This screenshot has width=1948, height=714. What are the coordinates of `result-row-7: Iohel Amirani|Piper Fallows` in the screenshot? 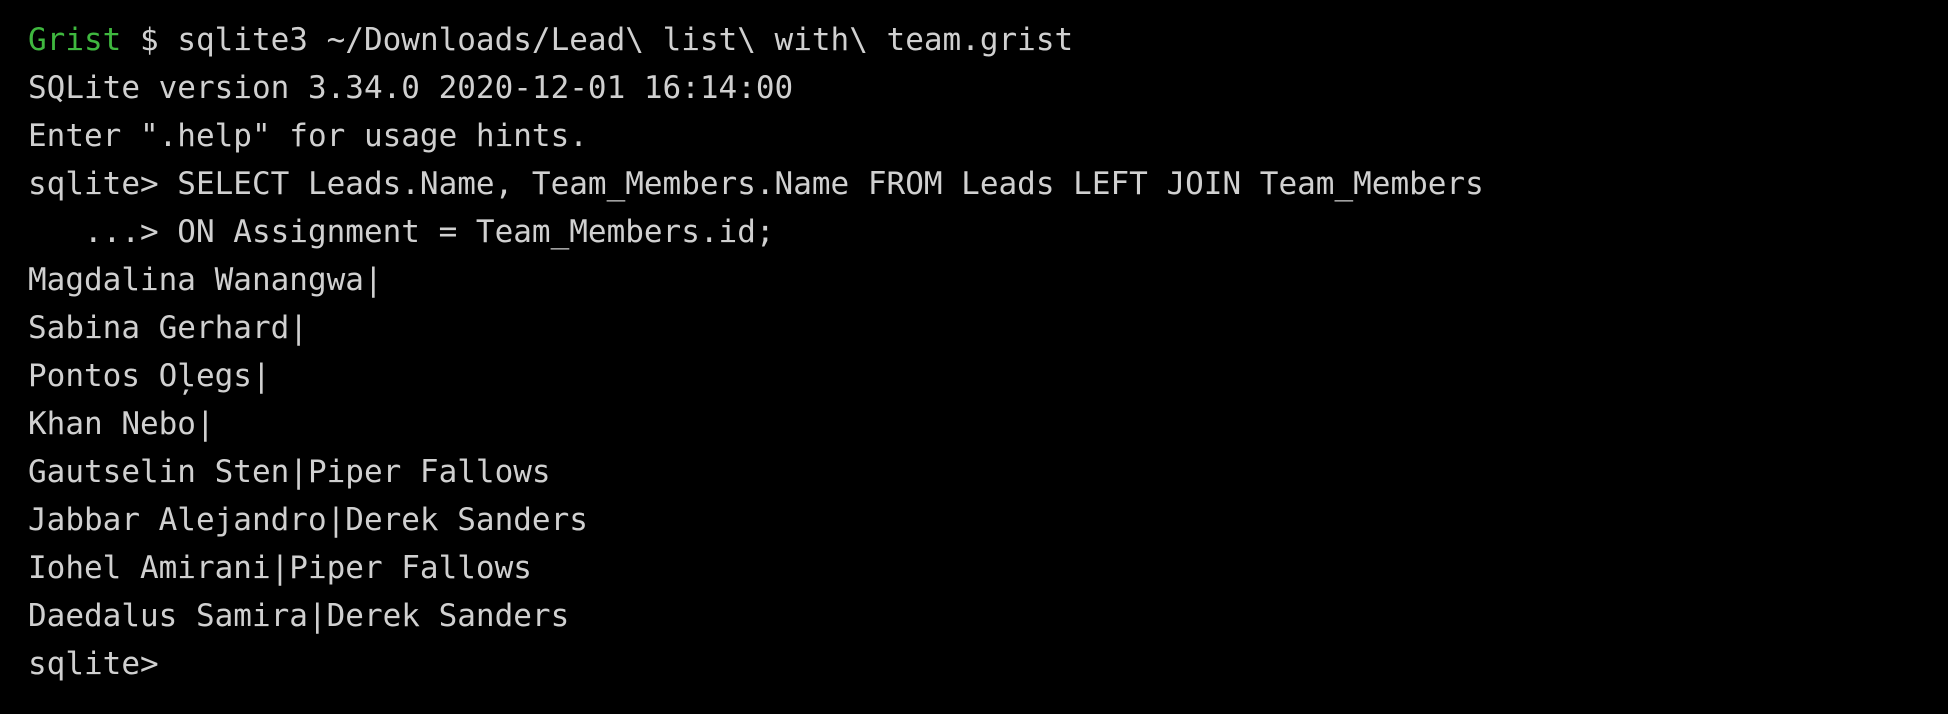 It's located at (988, 568).